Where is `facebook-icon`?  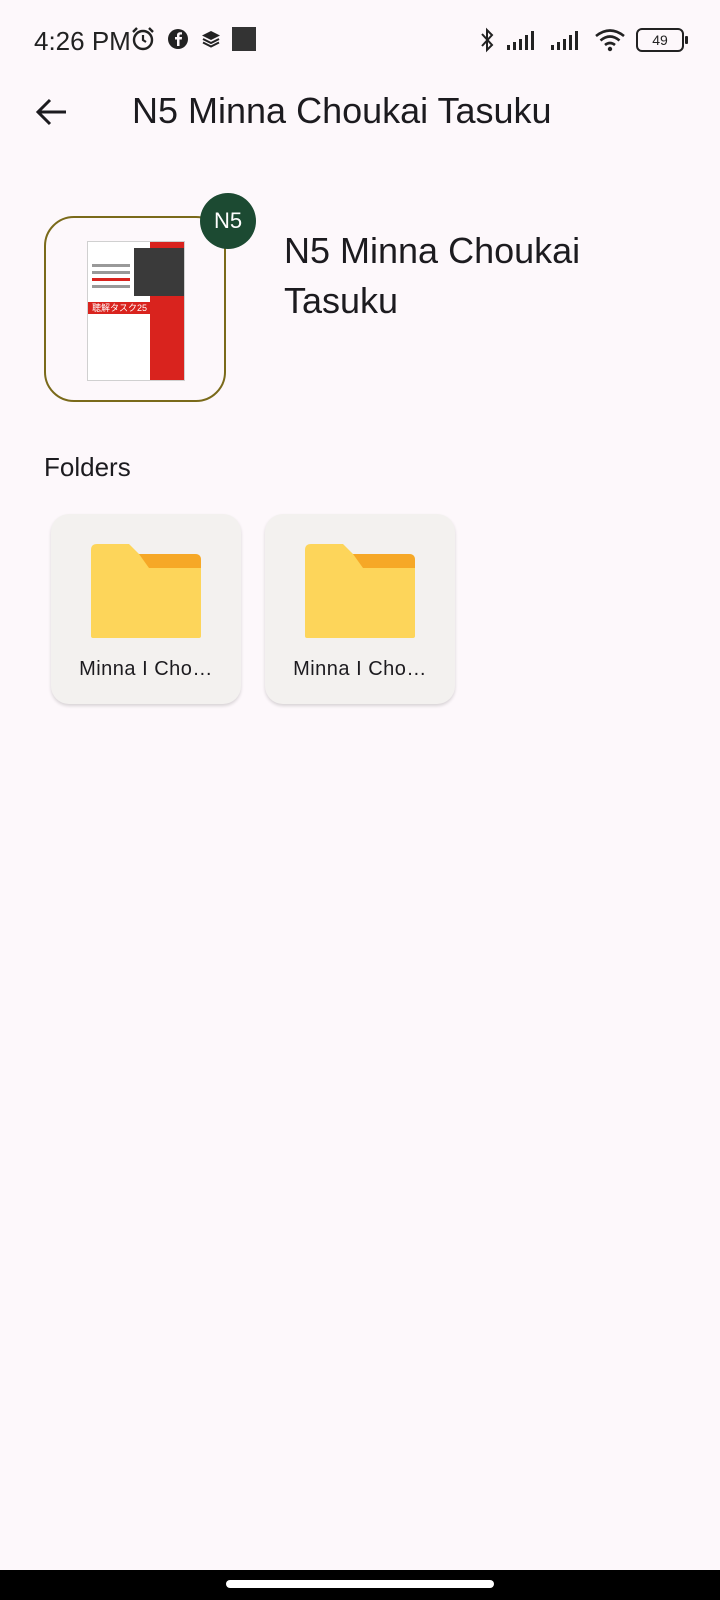 facebook-icon is located at coordinates (178, 39).